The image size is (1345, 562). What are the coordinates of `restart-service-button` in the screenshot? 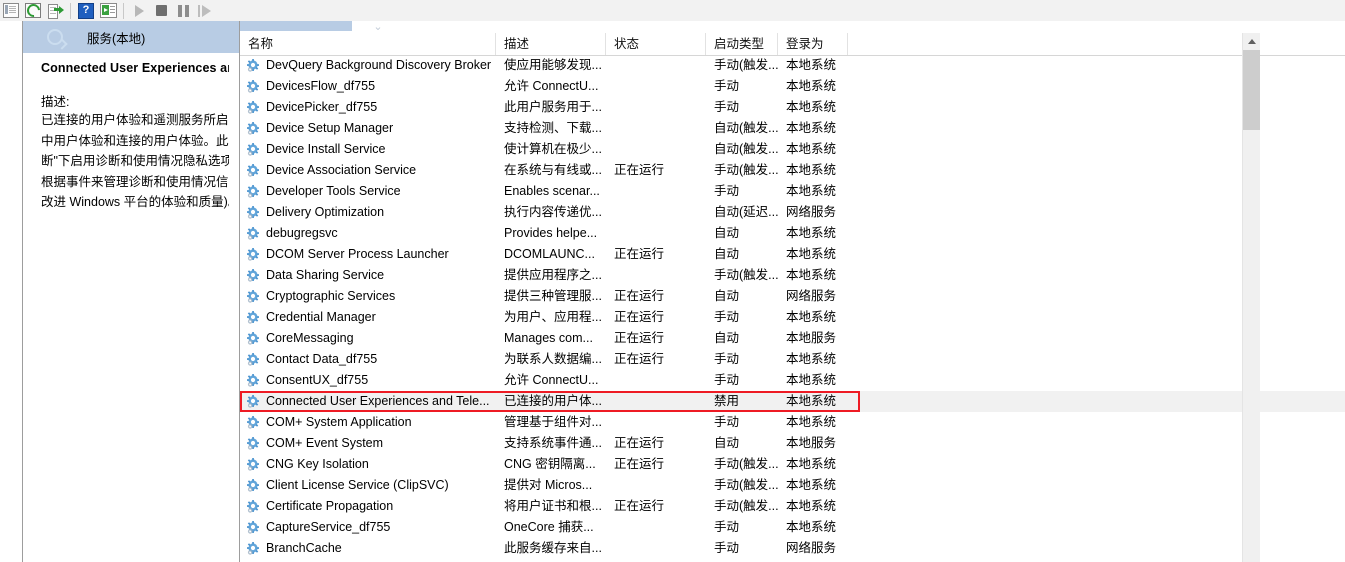 It's located at (205, 10).